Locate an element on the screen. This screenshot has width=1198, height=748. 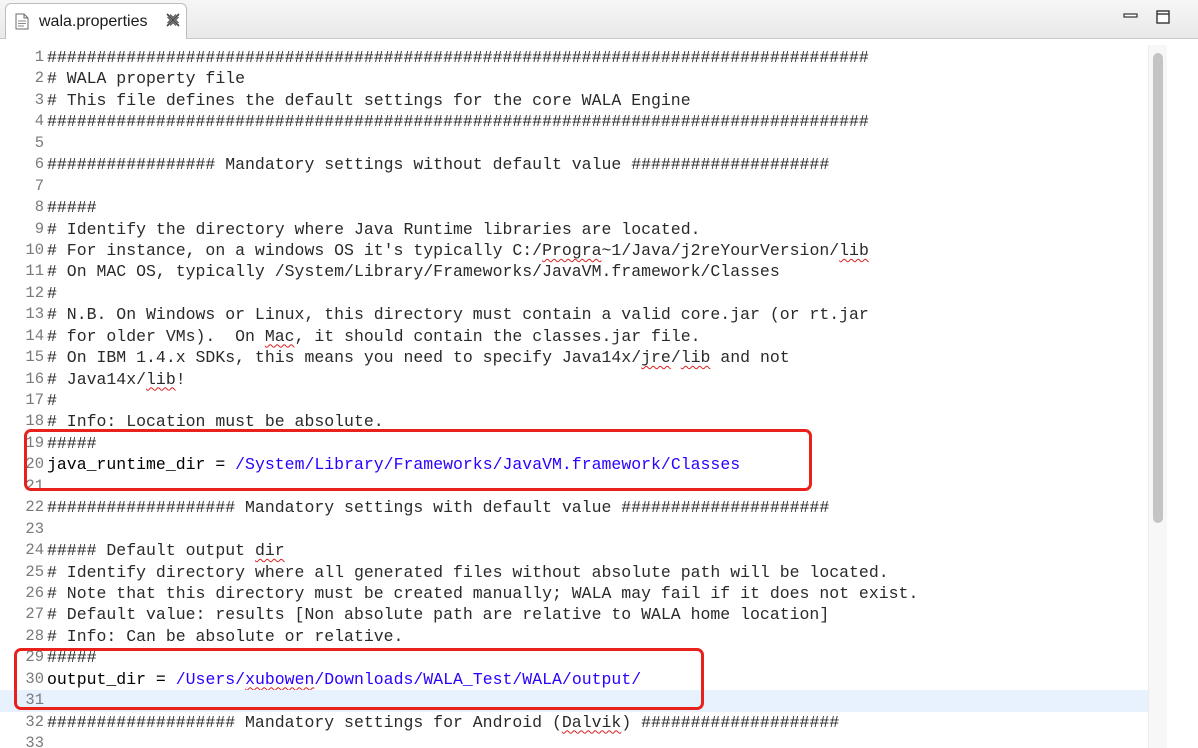
code-line: 16 # Java14x/lib! is located at coordinates (575, 379).